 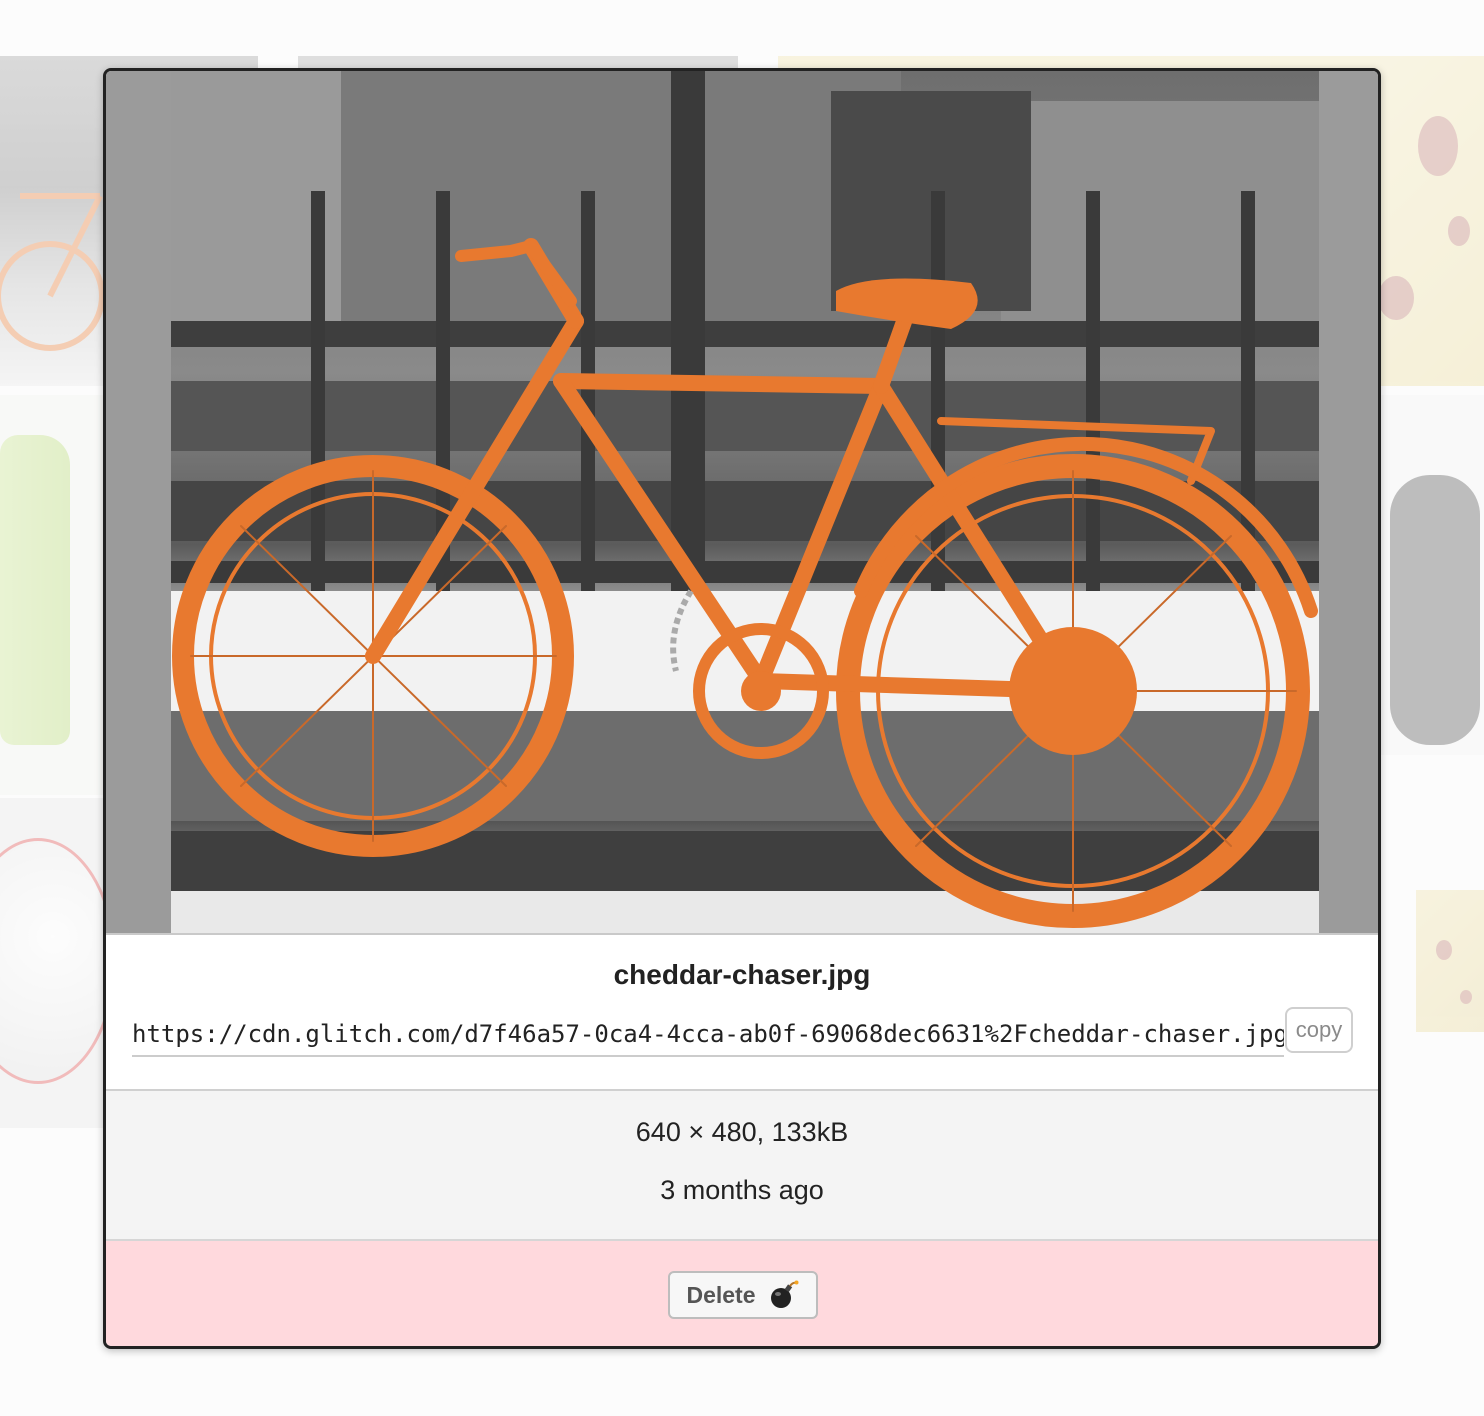 I want to click on asset-upload-age: 3 months ago, so click(x=742, y=1190).